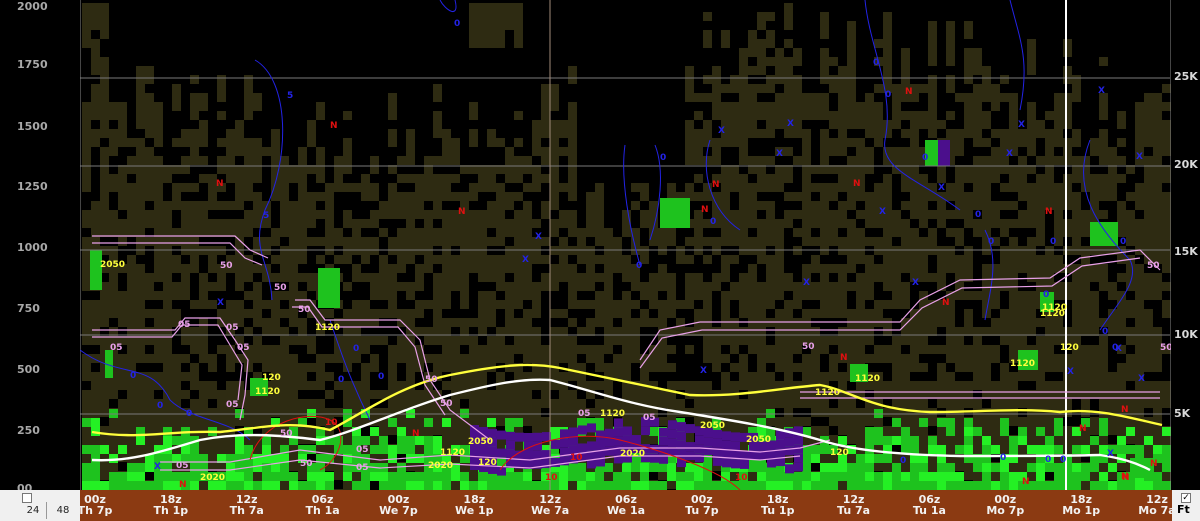  What do you see at coordinates (854, 505) in the screenshot?
I see `time-axis-label: 12z Tu 7a` at bounding box center [854, 505].